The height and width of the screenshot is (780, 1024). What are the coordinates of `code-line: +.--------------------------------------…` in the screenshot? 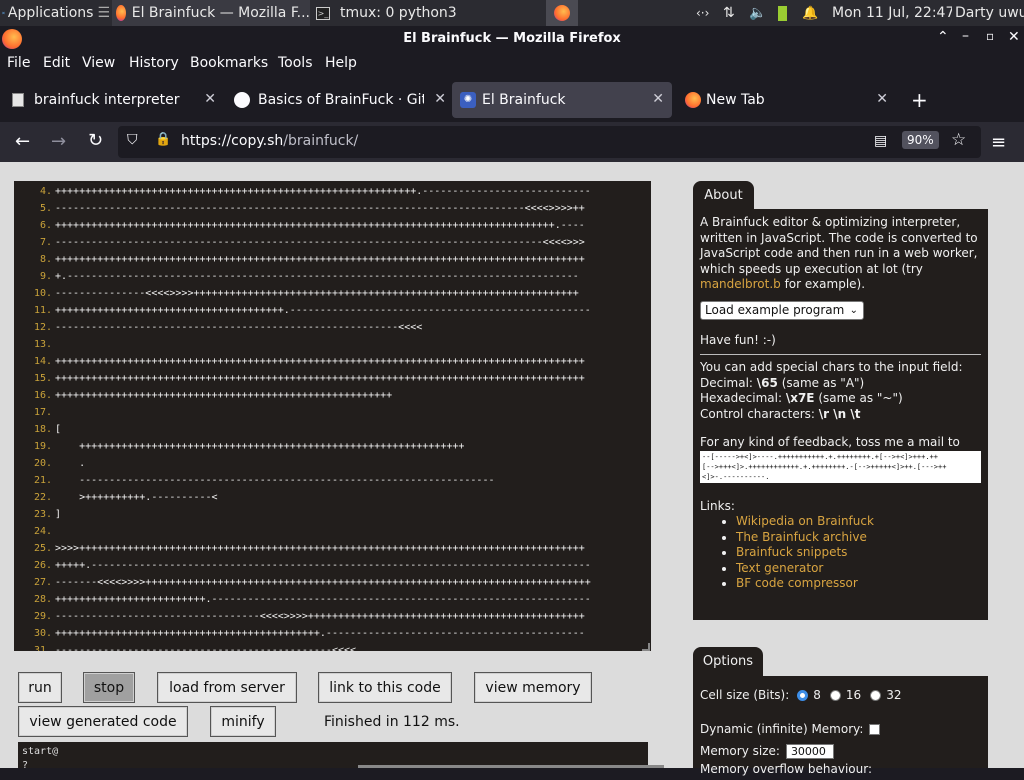 It's located at (317, 276).